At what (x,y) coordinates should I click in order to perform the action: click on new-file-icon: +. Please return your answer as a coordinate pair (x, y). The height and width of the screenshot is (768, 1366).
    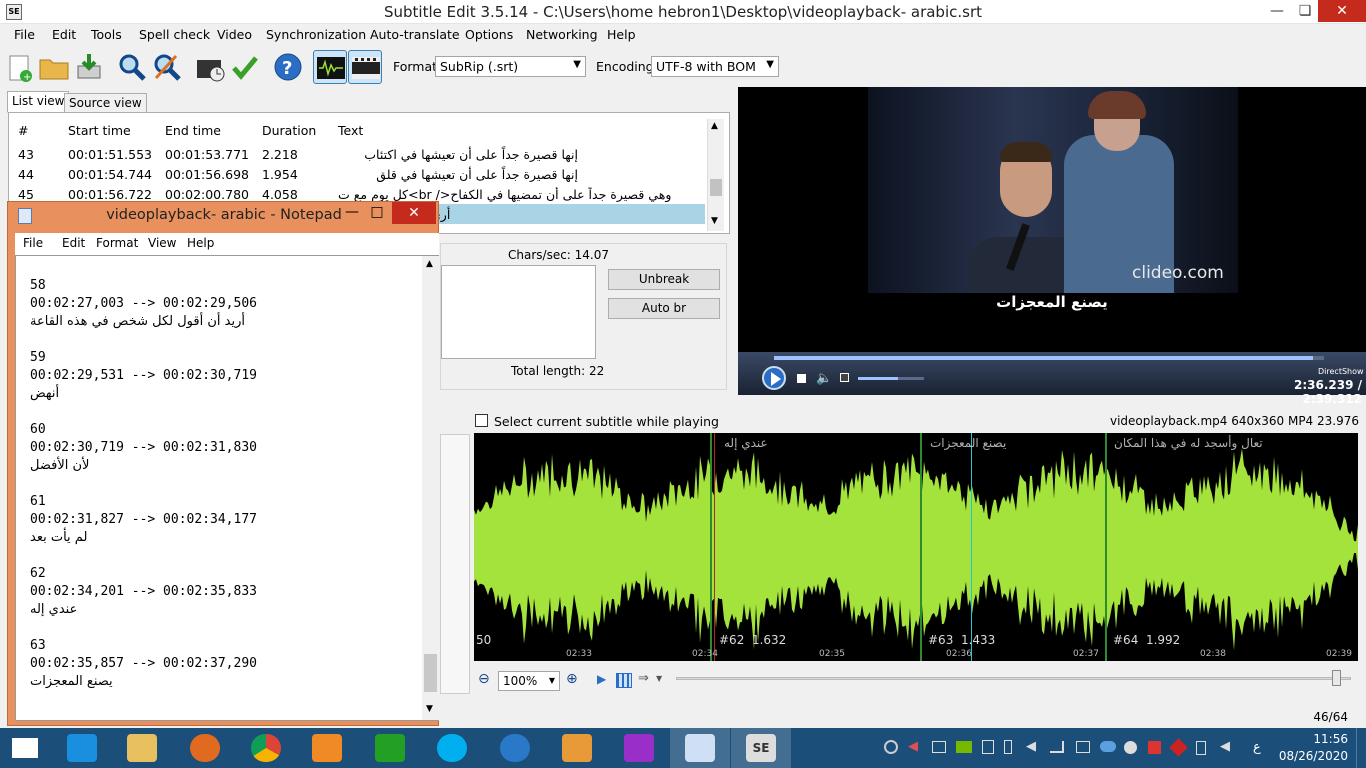
    Looking at the image, I should click on (19, 67).